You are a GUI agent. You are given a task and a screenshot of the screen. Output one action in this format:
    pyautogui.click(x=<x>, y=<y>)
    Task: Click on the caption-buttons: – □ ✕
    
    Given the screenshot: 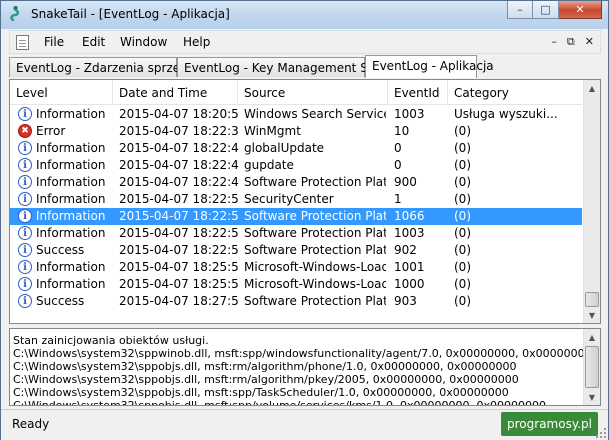 What is the action you would take?
    pyautogui.click(x=554, y=11)
    